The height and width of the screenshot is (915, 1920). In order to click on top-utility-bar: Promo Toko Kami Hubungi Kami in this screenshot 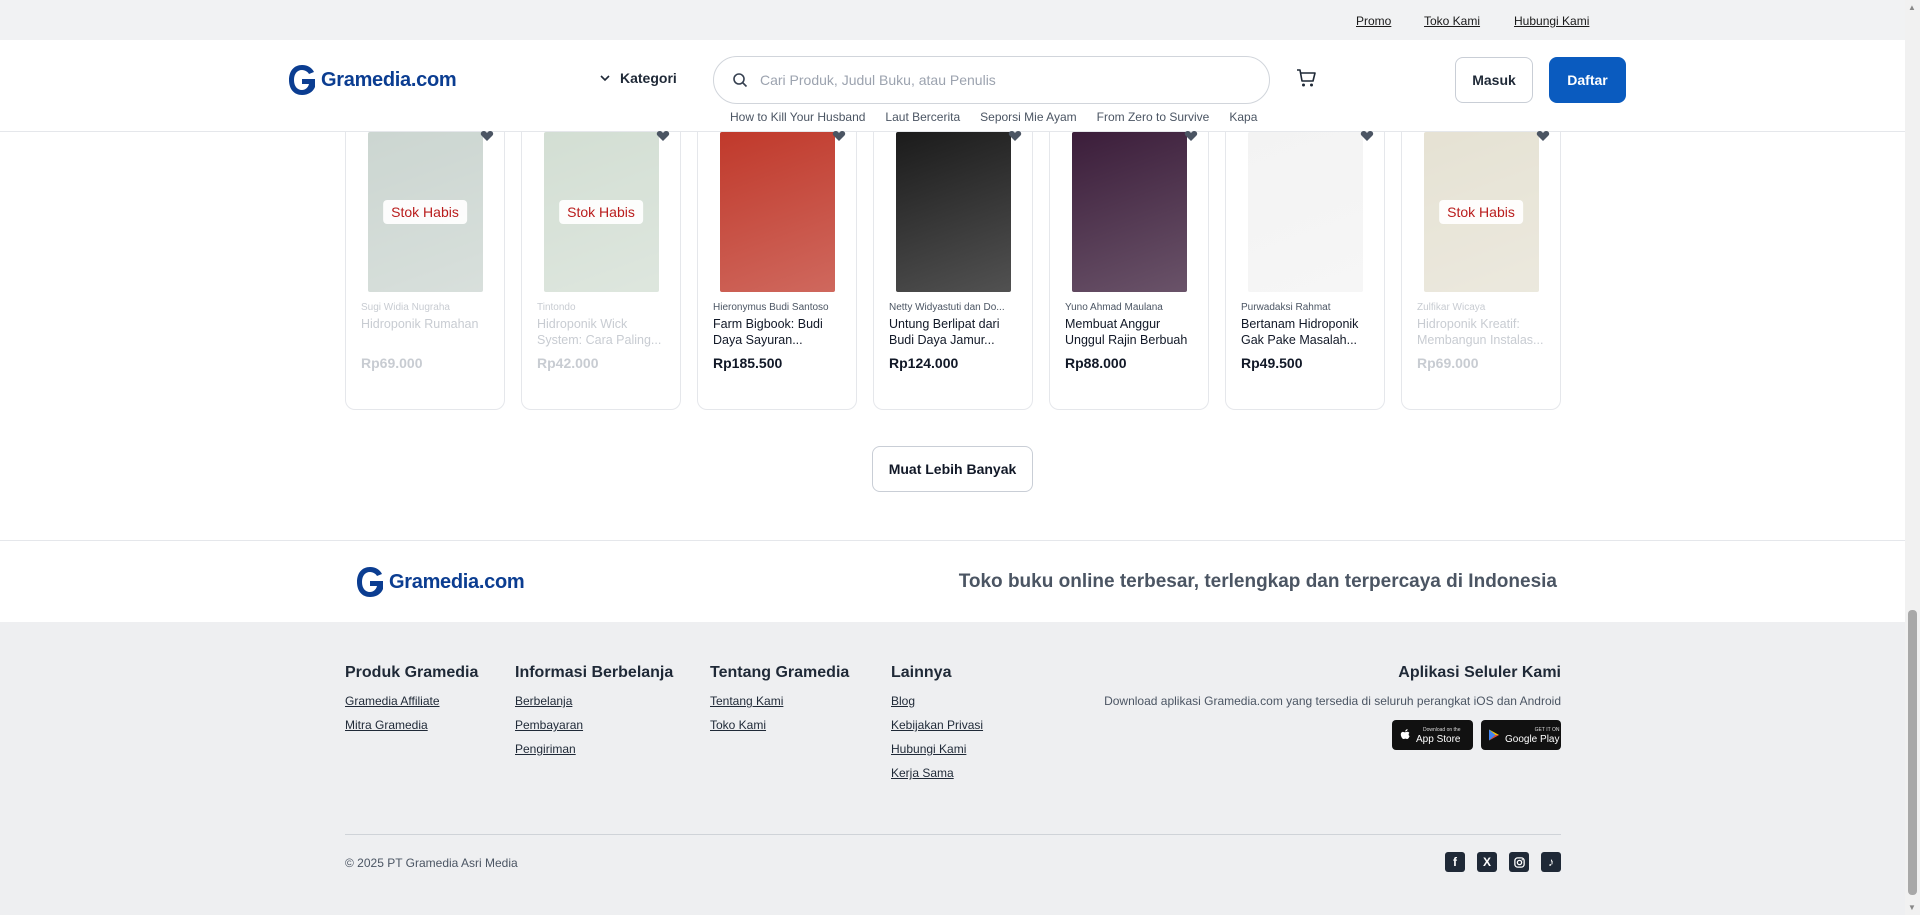, I will do `click(952, 20)`.